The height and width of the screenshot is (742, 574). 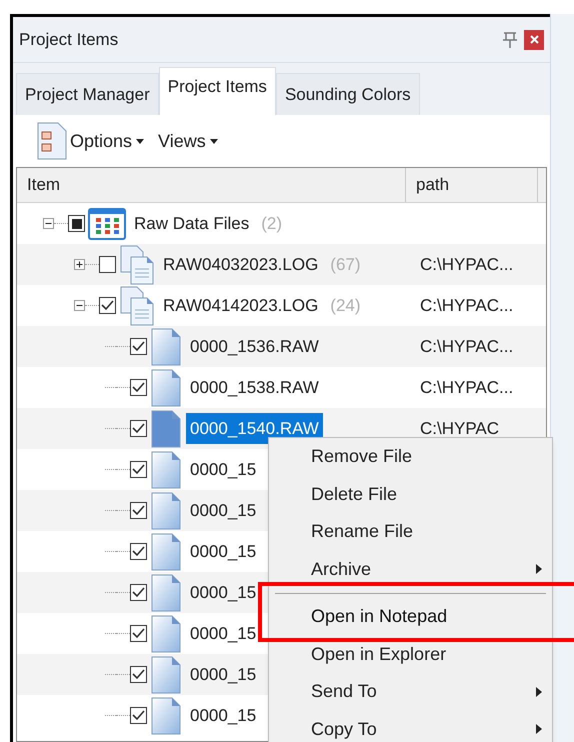 What do you see at coordinates (410, 532) in the screenshot?
I see `menu-item: Rename File` at bounding box center [410, 532].